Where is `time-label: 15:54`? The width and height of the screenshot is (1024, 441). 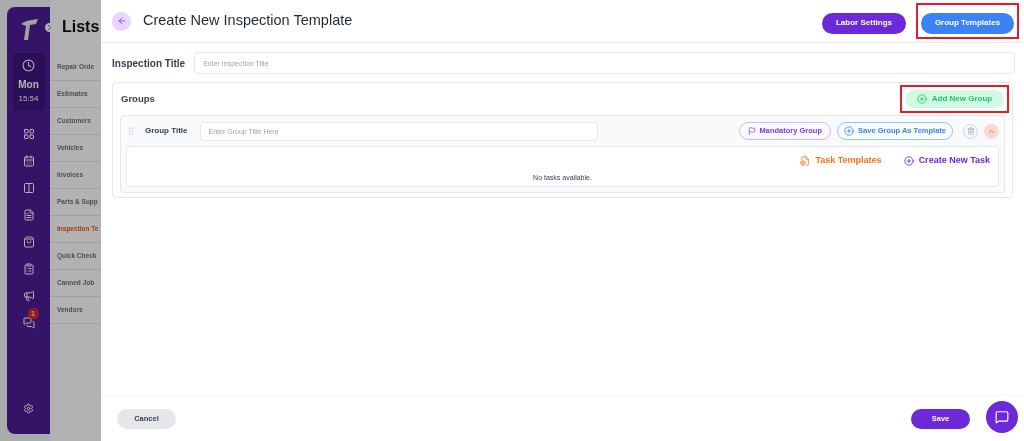 time-label: 15:54 is located at coordinates (28, 99).